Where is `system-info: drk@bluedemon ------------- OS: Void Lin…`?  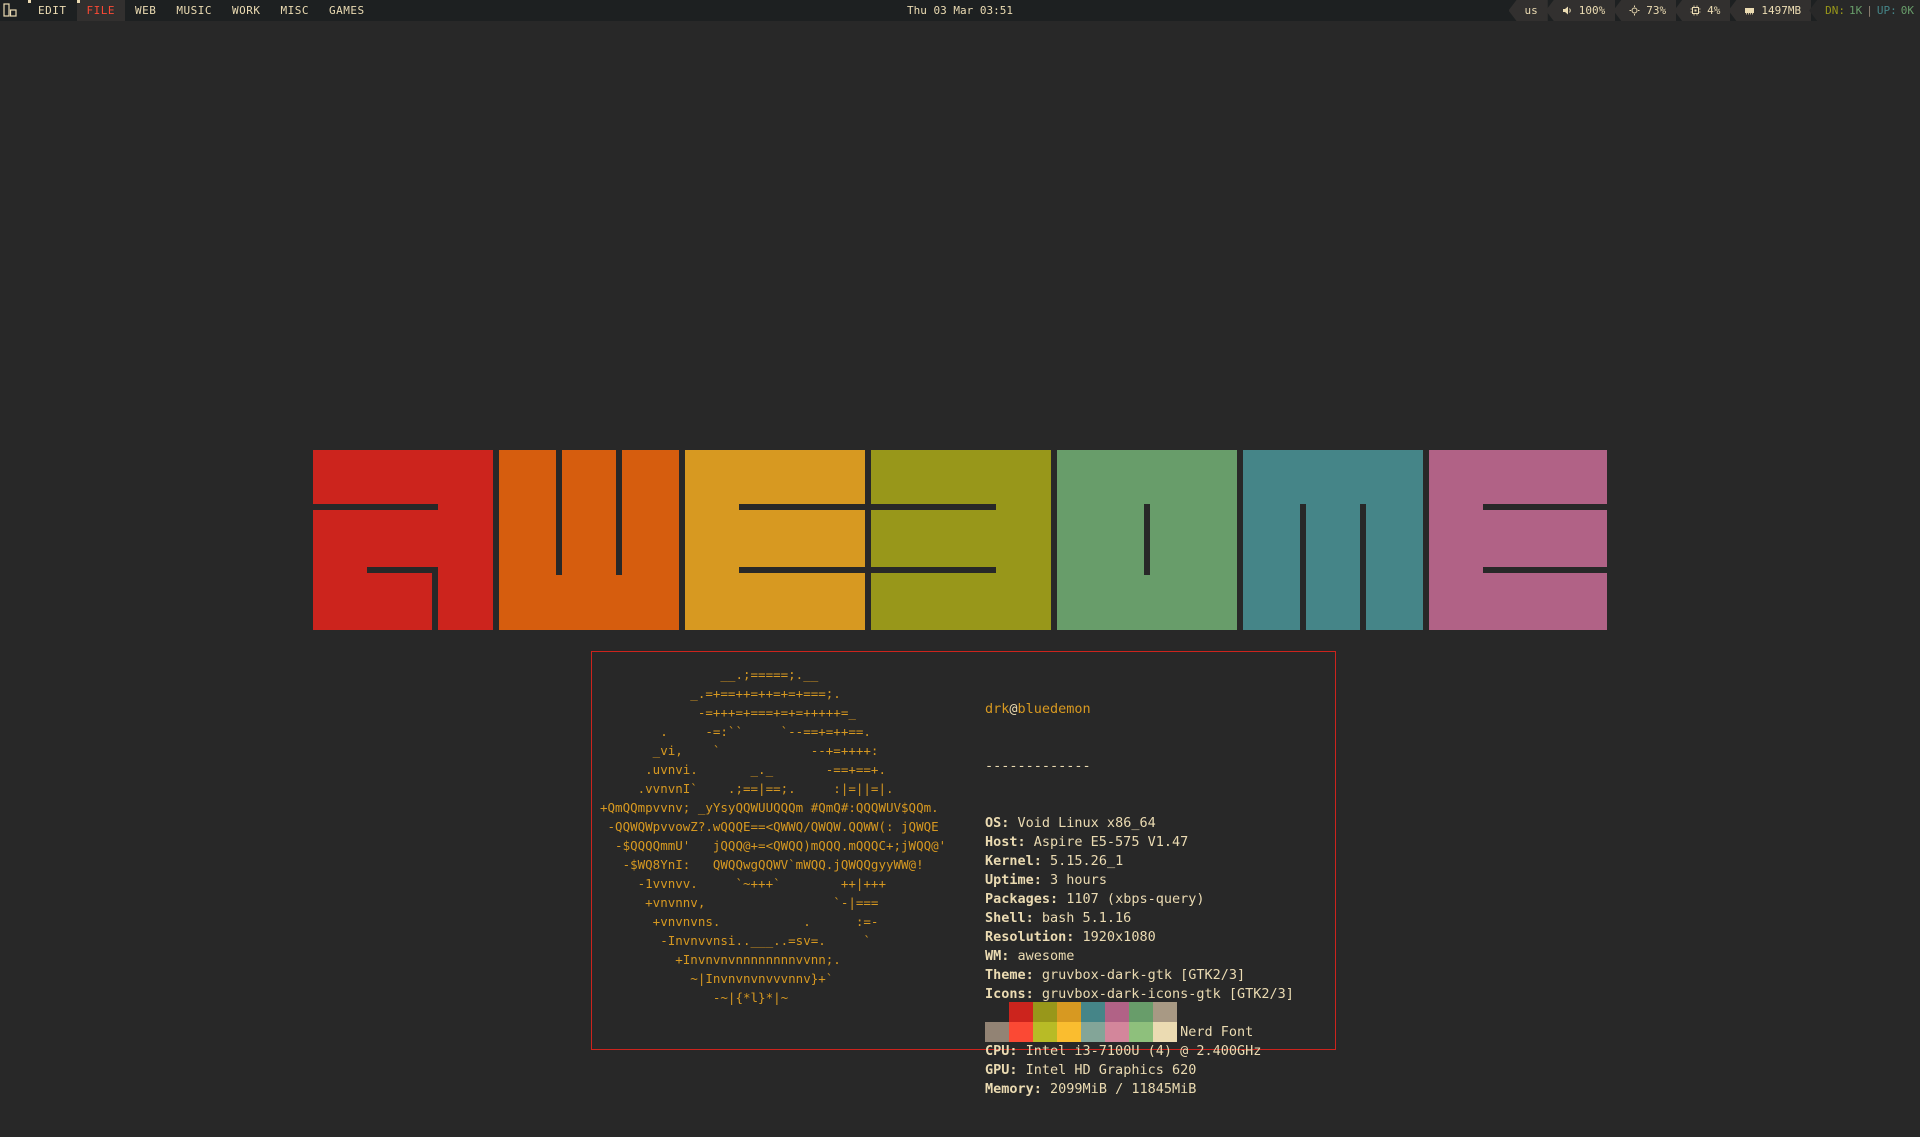 system-info: drk@bluedemon ------------- OS: Void Lin… is located at coordinates (1139, 899).